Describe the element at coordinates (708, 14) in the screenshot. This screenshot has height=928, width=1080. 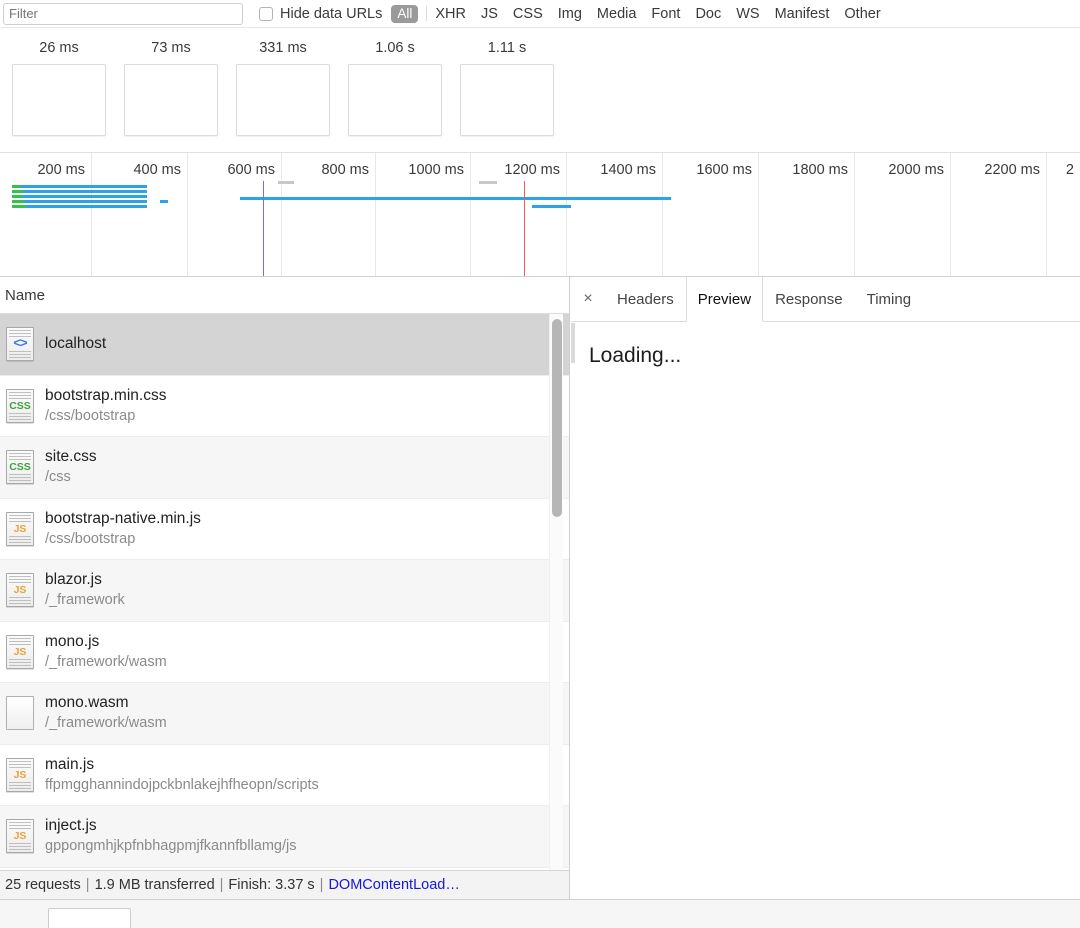
I see `filter-type-doc: Doc` at that location.